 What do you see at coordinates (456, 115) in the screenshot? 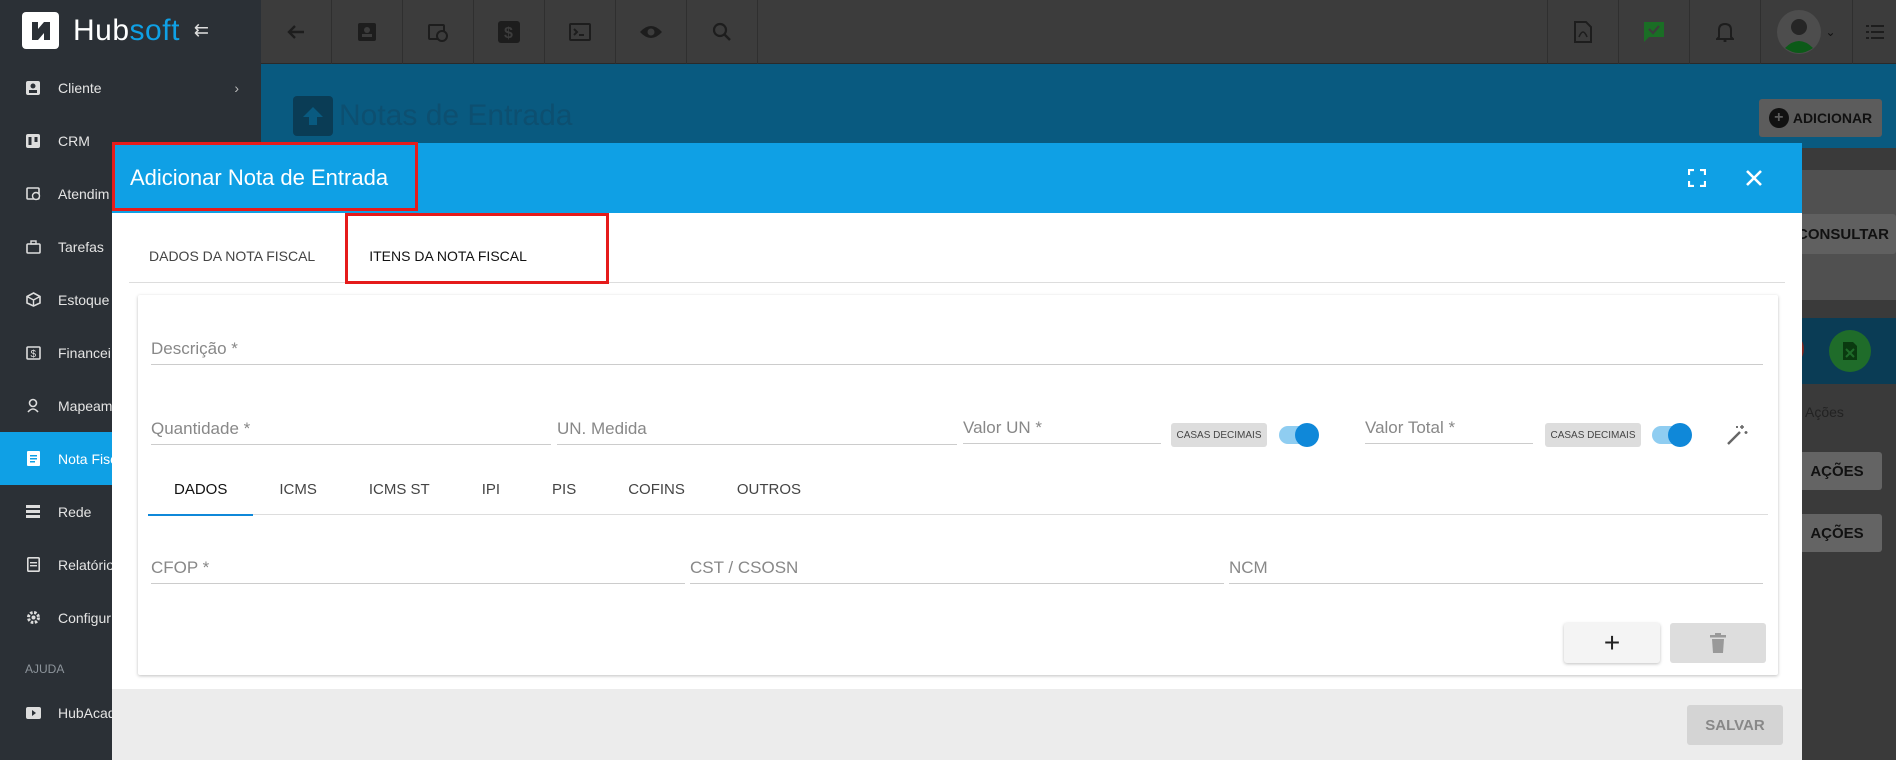
I see `page-title-text: Notas de Entrada` at bounding box center [456, 115].